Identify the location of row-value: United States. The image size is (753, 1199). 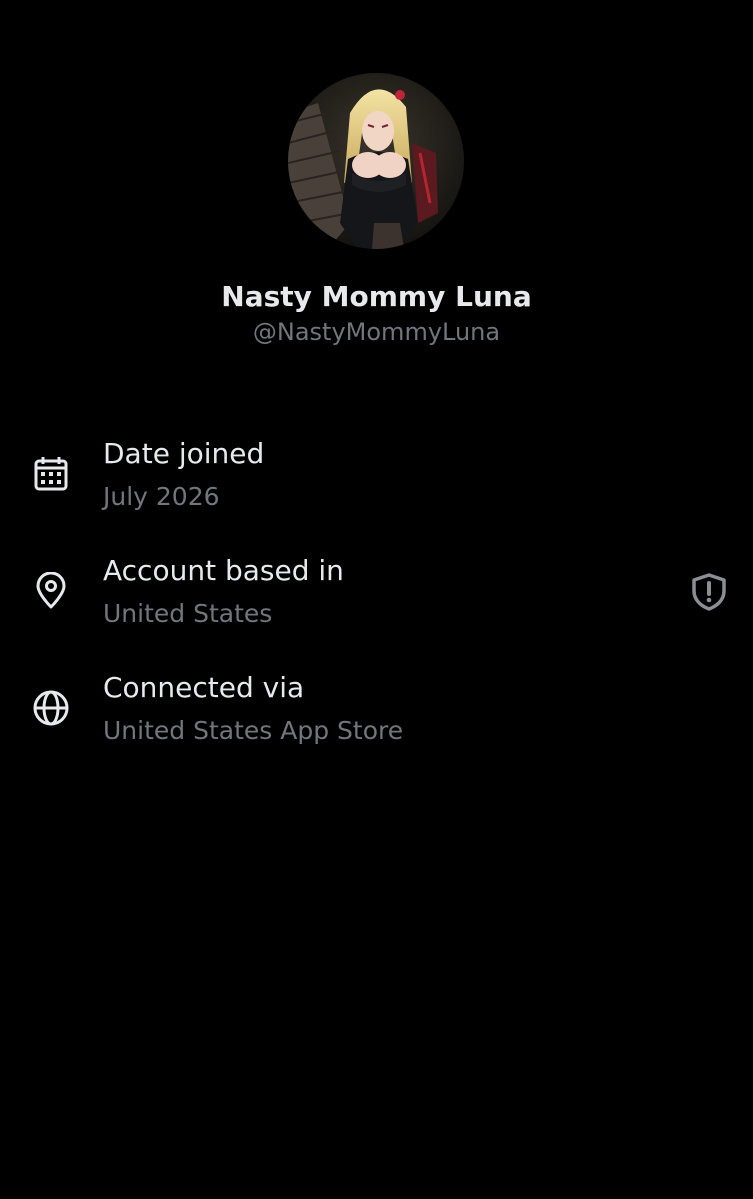
(188, 613).